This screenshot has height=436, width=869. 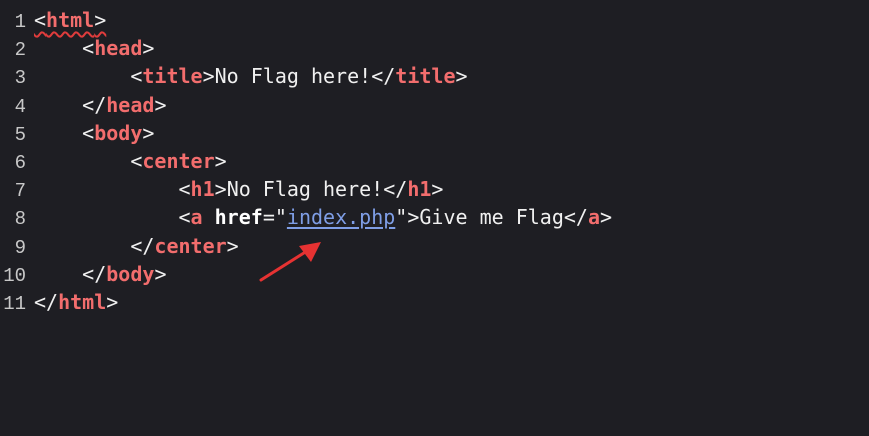 What do you see at coordinates (341, 217) in the screenshot?
I see `link-value: index.php` at bounding box center [341, 217].